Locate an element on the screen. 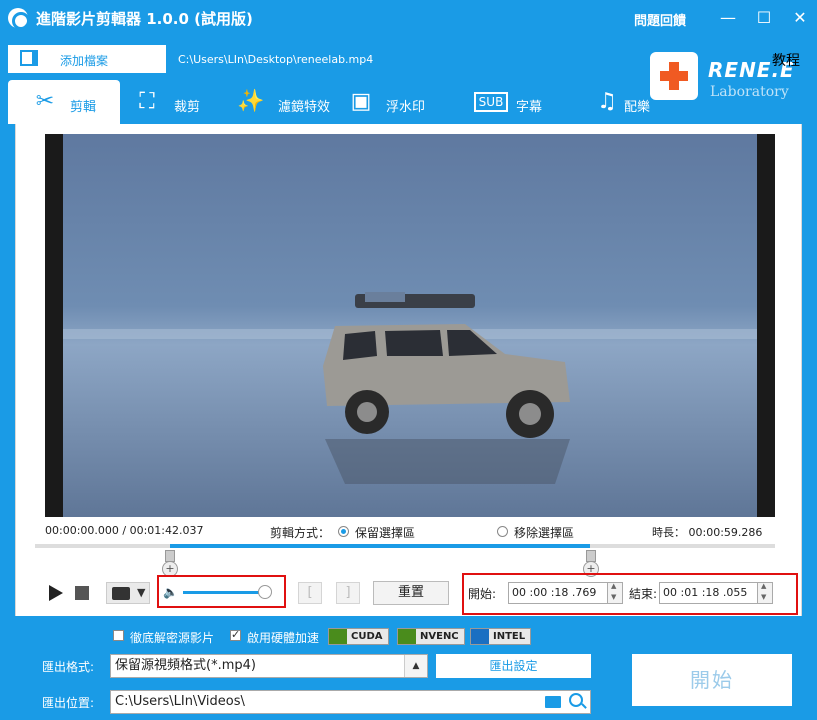 The height and width of the screenshot is (720, 817). intel-badge: INTEL is located at coordinates (501, 636).